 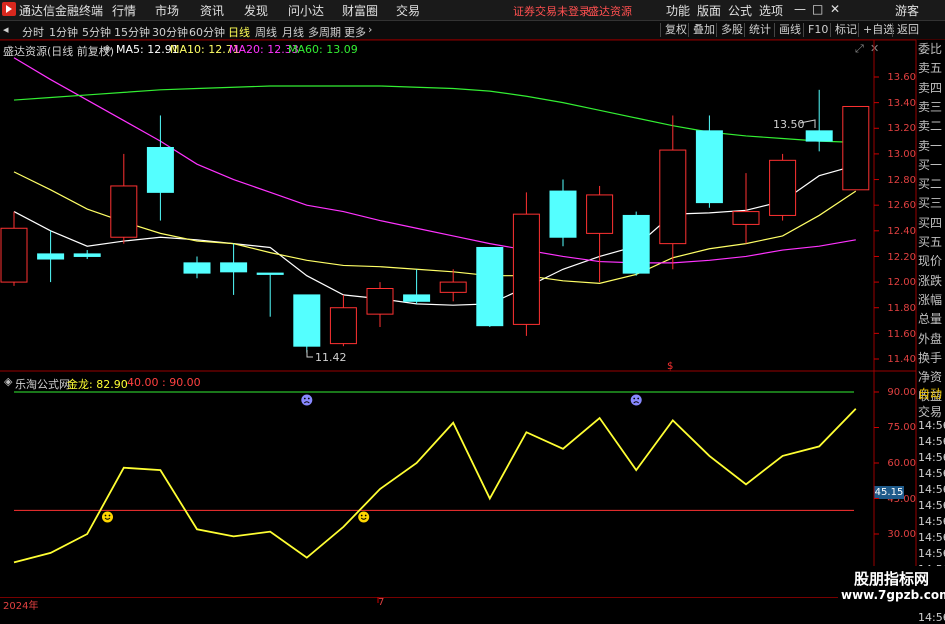 I want to click on side-item: 现价, so click(x=930, y=261).